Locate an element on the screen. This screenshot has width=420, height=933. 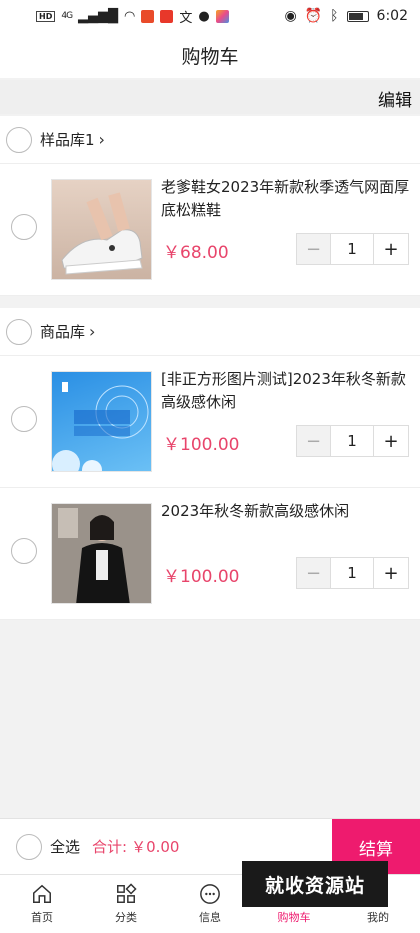
shop-name: 商品库 is located at coordinates (62, 331).